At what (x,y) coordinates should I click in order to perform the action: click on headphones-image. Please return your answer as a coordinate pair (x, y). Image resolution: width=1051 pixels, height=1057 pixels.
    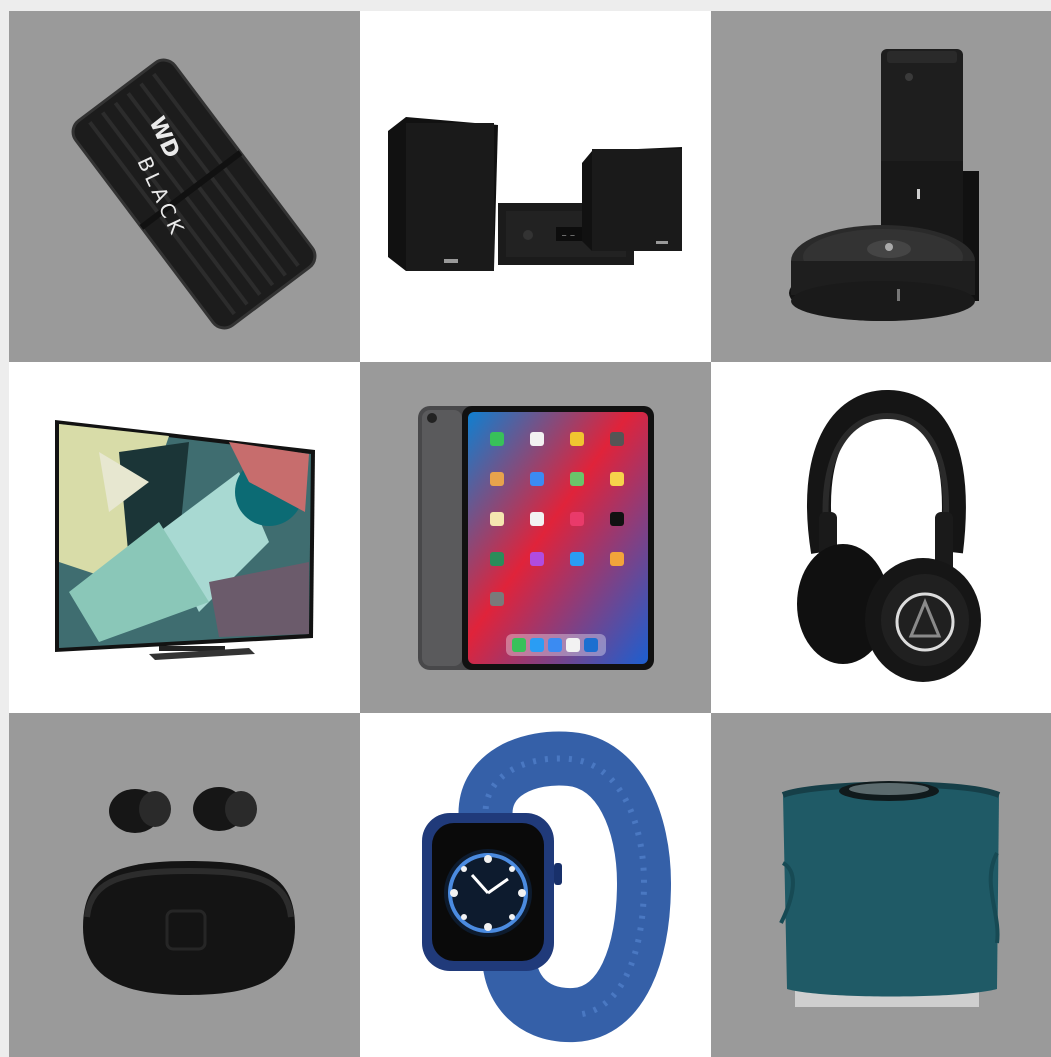
    Looking at the image, I should click on (889, 535).